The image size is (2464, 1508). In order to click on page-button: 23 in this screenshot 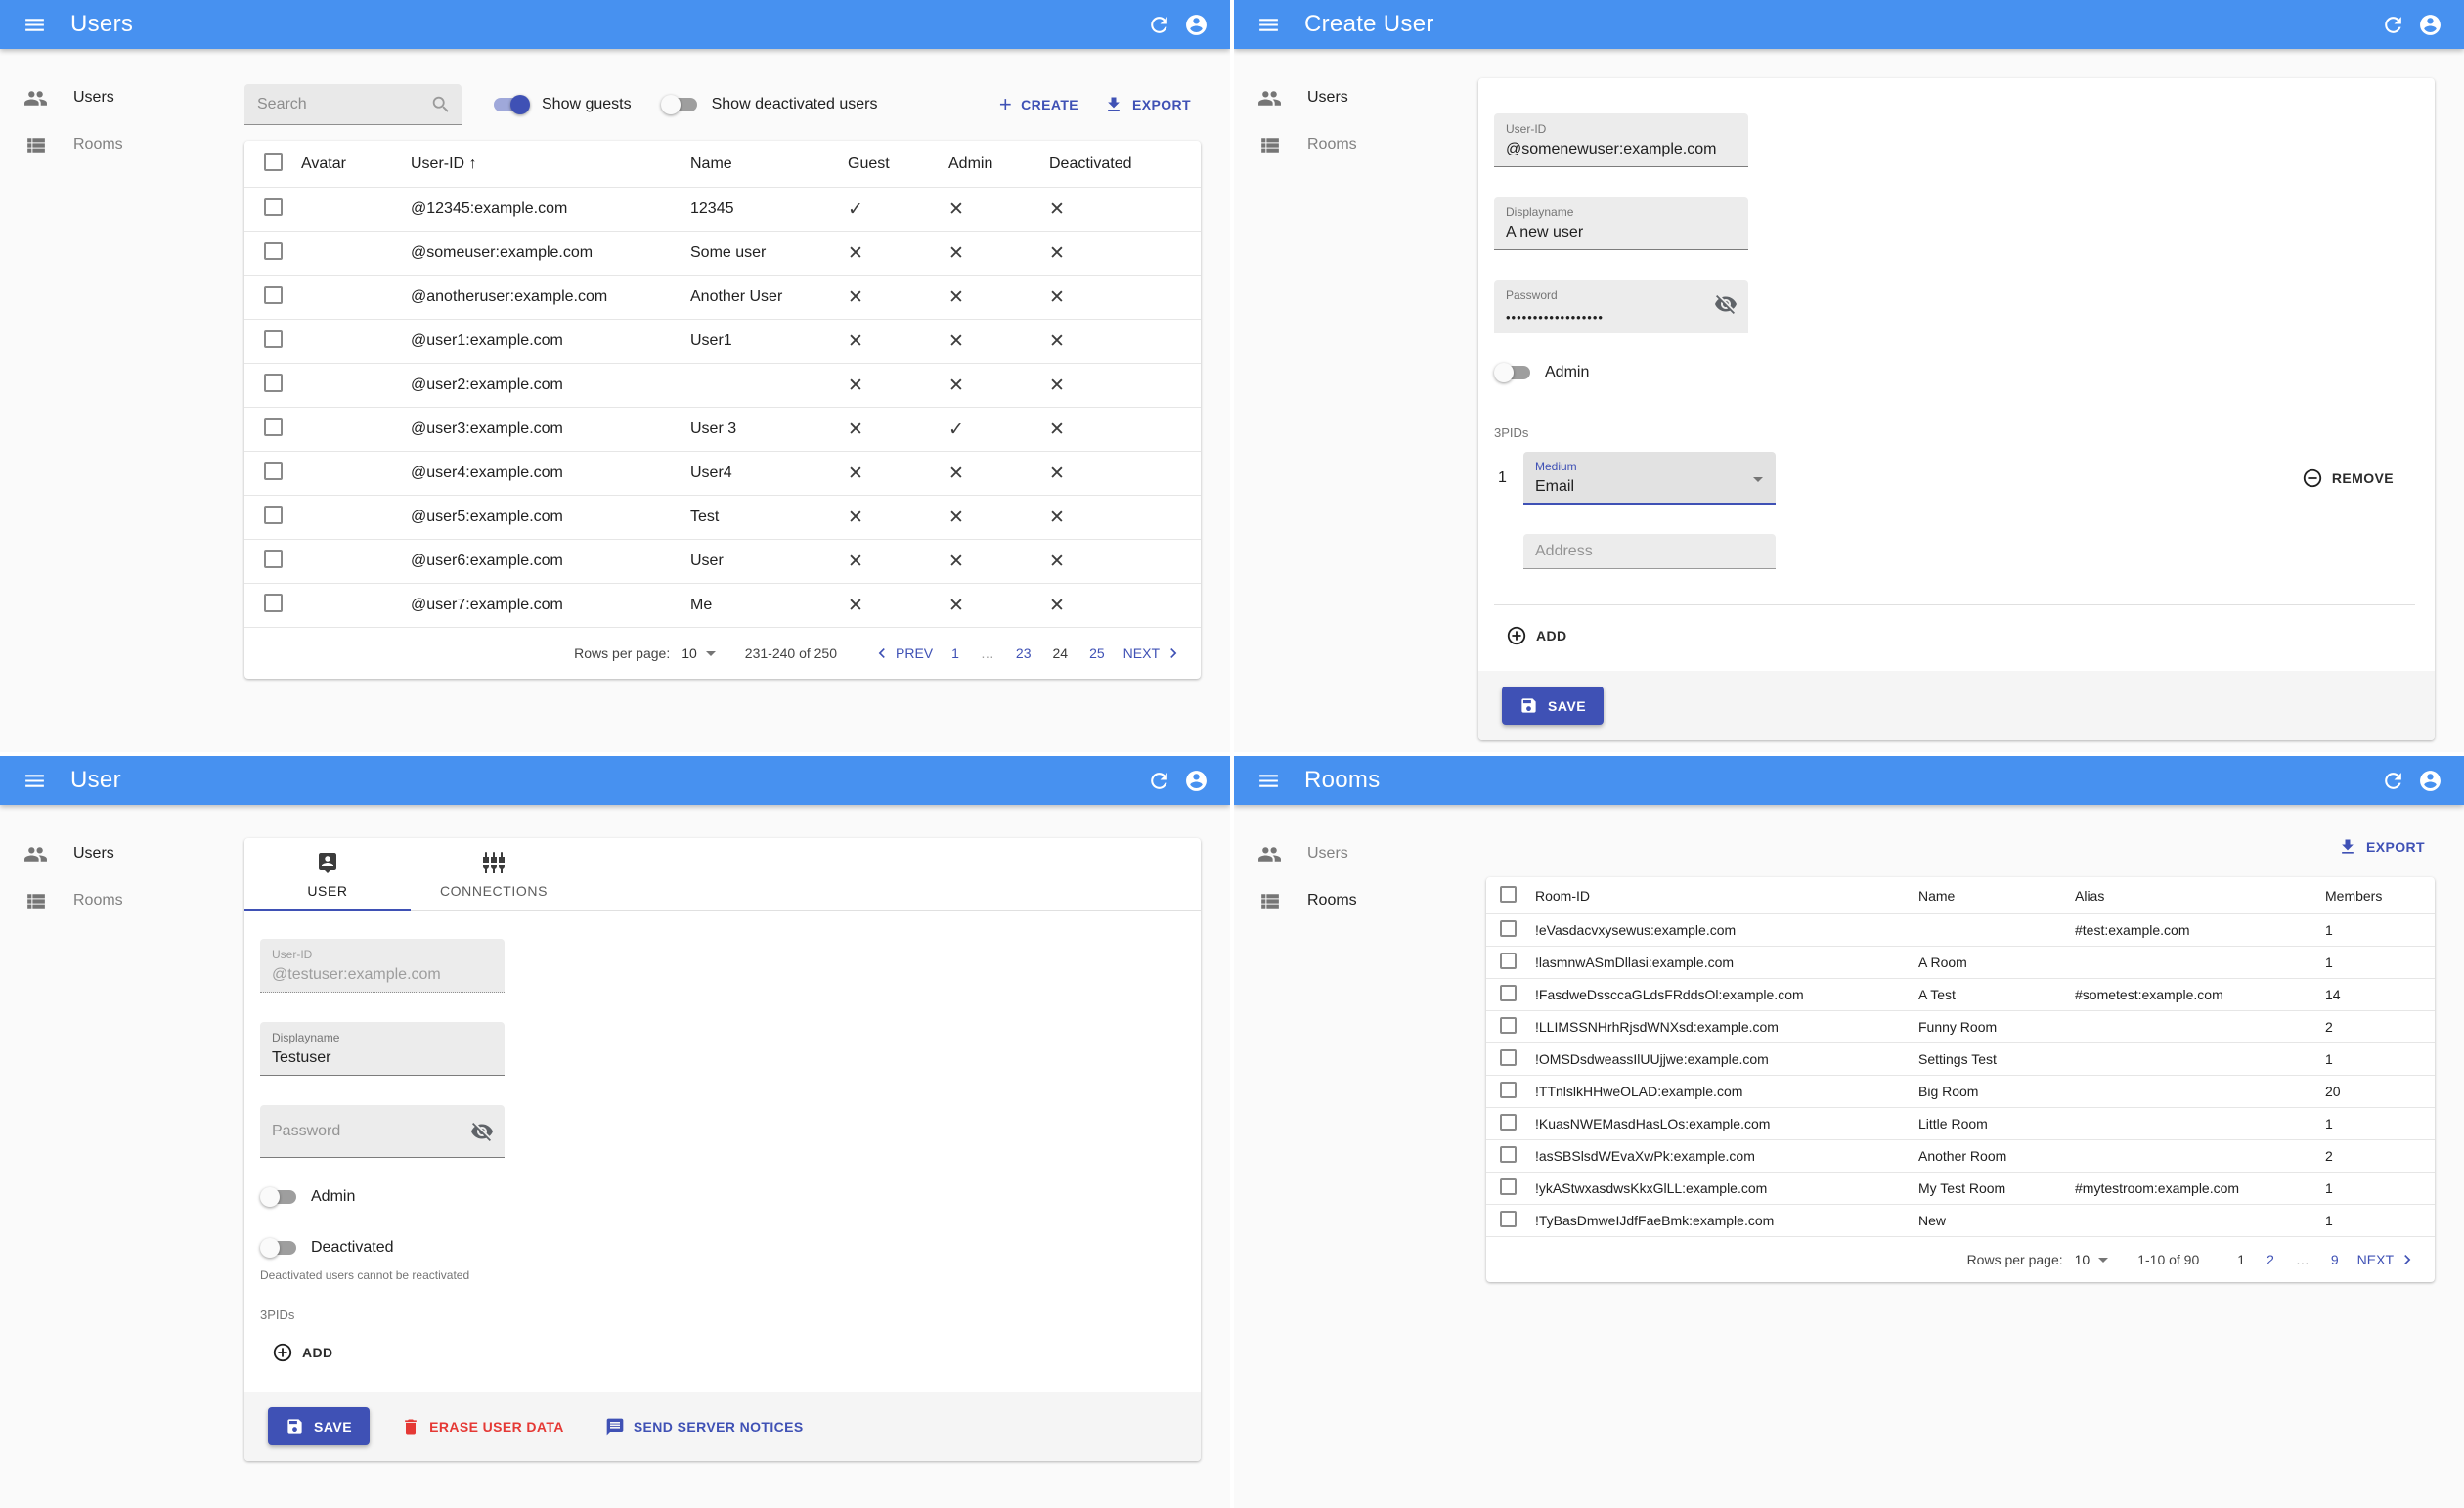, I will do `click(1023, 653)`.